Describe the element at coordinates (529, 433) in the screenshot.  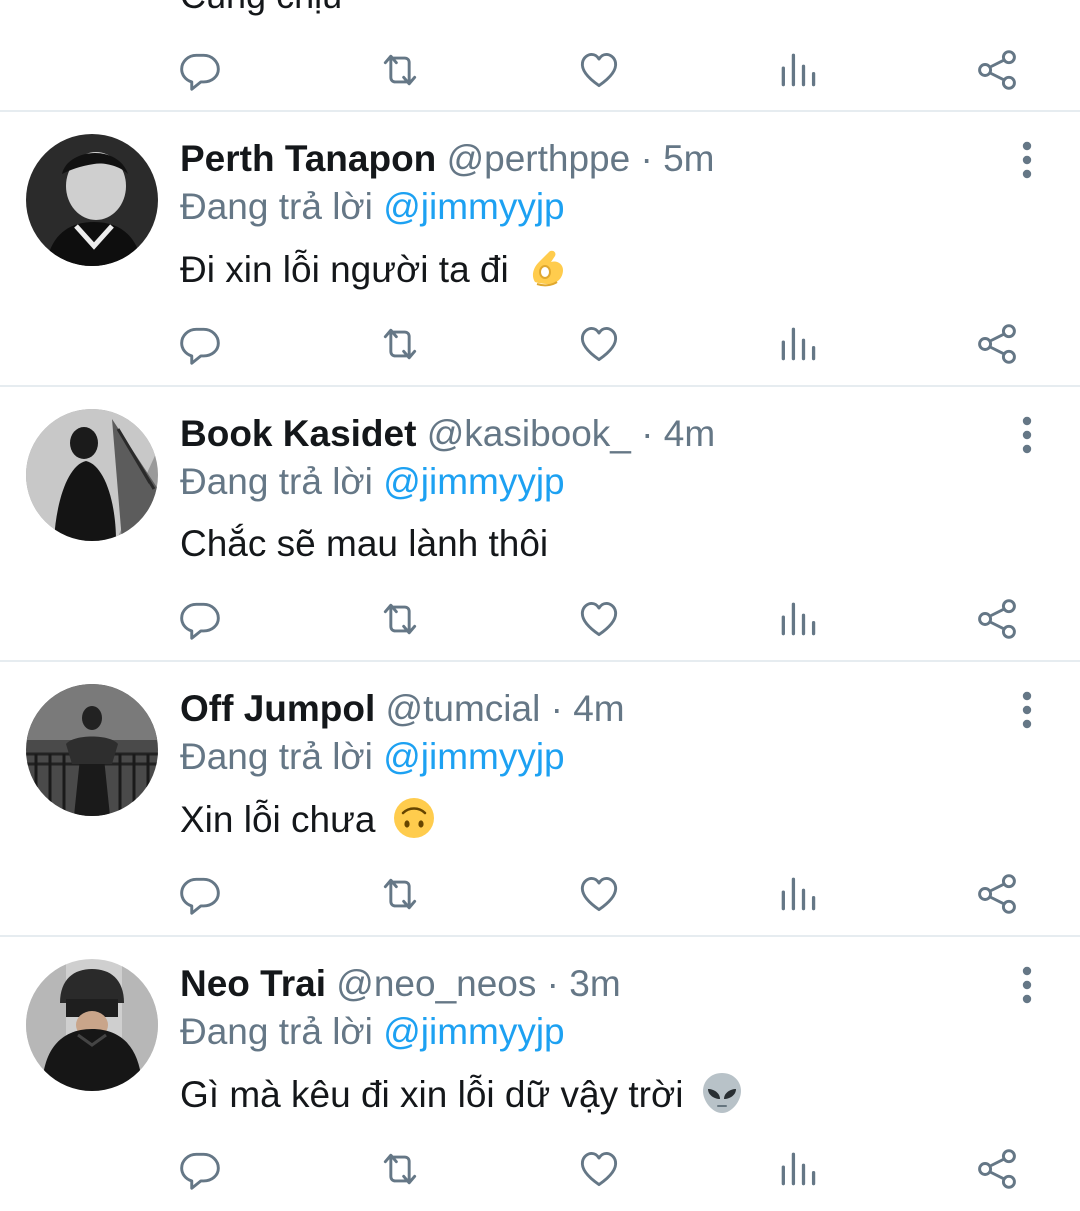
I see `user-handle: @kasibook_` at that location.